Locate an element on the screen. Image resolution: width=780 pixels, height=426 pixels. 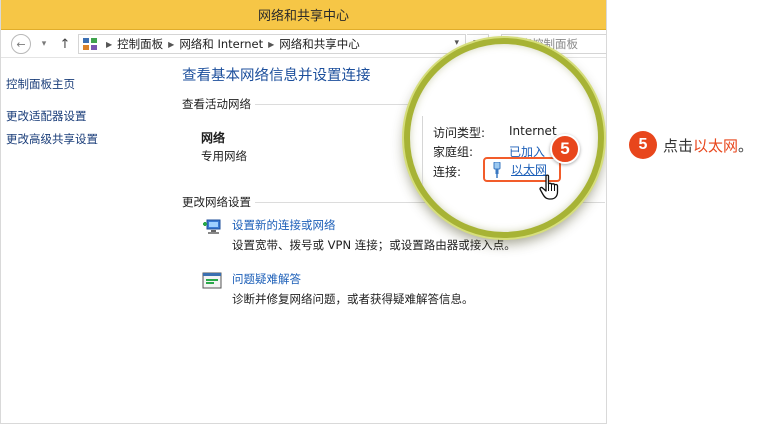
instruction-step-badge: 5 is located at coordinates (643, 145).